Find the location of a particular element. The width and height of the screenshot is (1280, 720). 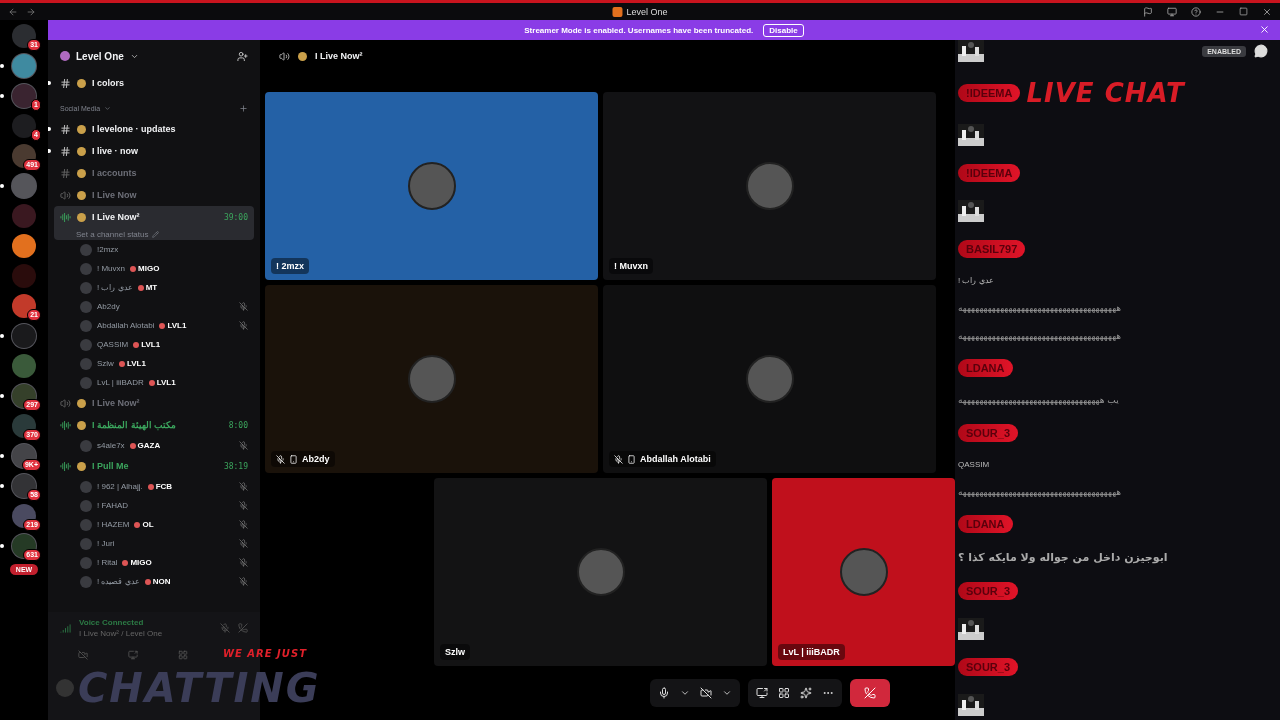

voice-member: ! Muvxn MIGO is located at coordinates (154, 268).